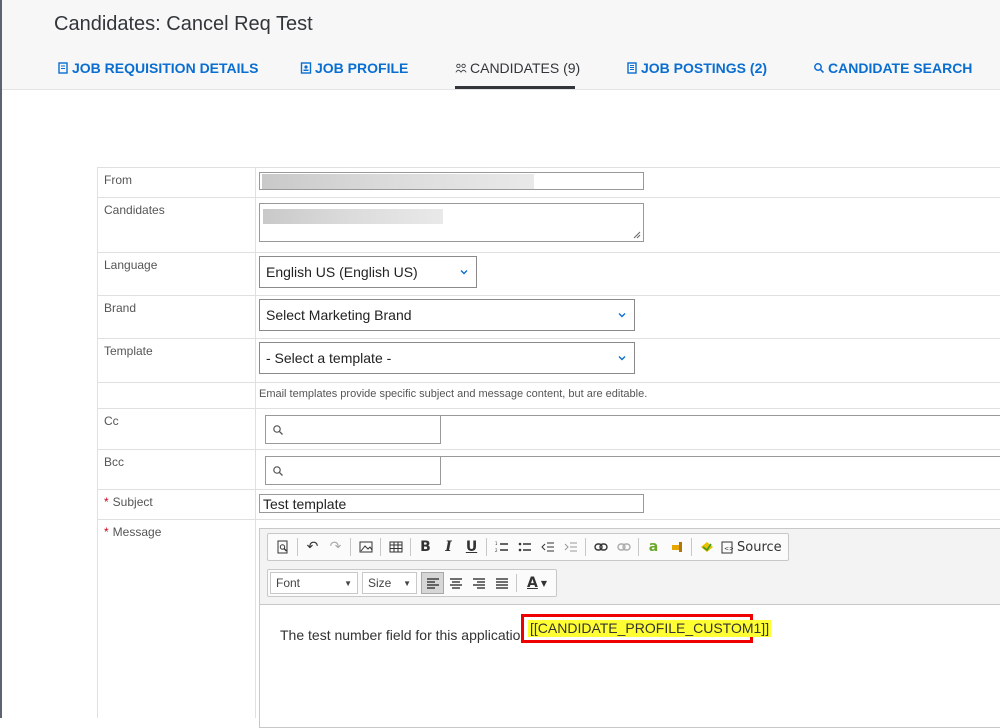 The height and width of the screenshot is (728, 1000). I want to click on from-label: From, so click(118, 180).